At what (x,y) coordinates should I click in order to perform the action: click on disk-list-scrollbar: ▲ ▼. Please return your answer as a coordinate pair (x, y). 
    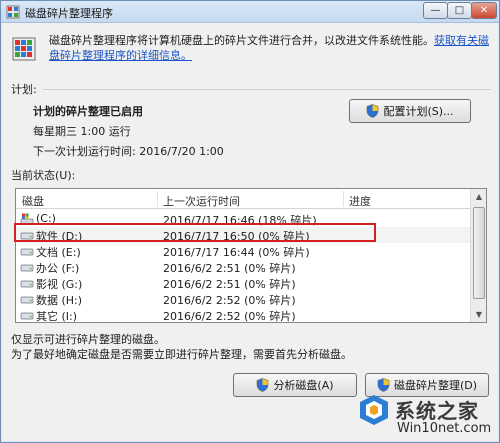
    Looking at the image, I should click on (478, 255).